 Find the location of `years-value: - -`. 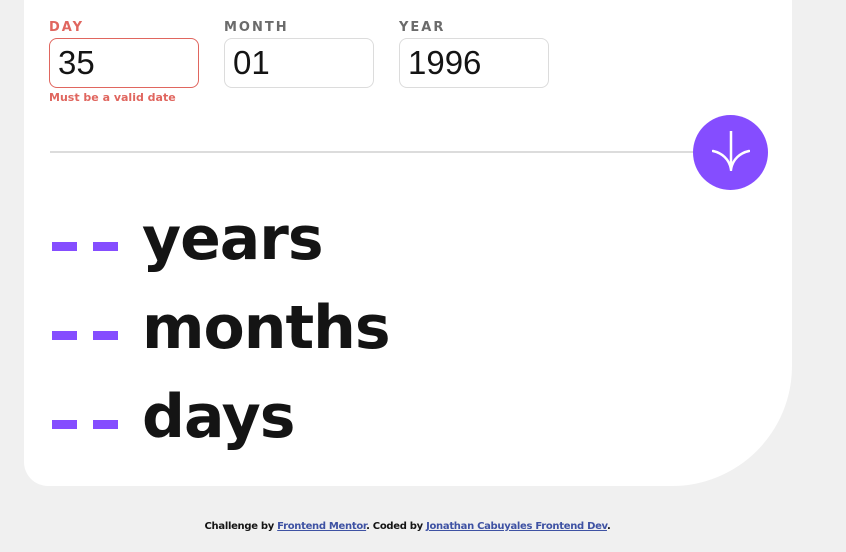

years-value: - - is located at coordinates (86, 241).